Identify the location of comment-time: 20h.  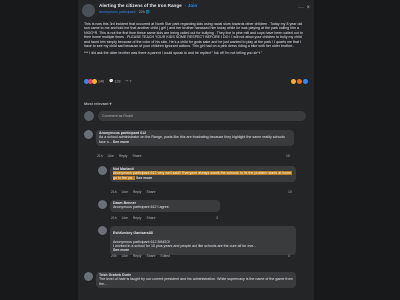
(114, 256).